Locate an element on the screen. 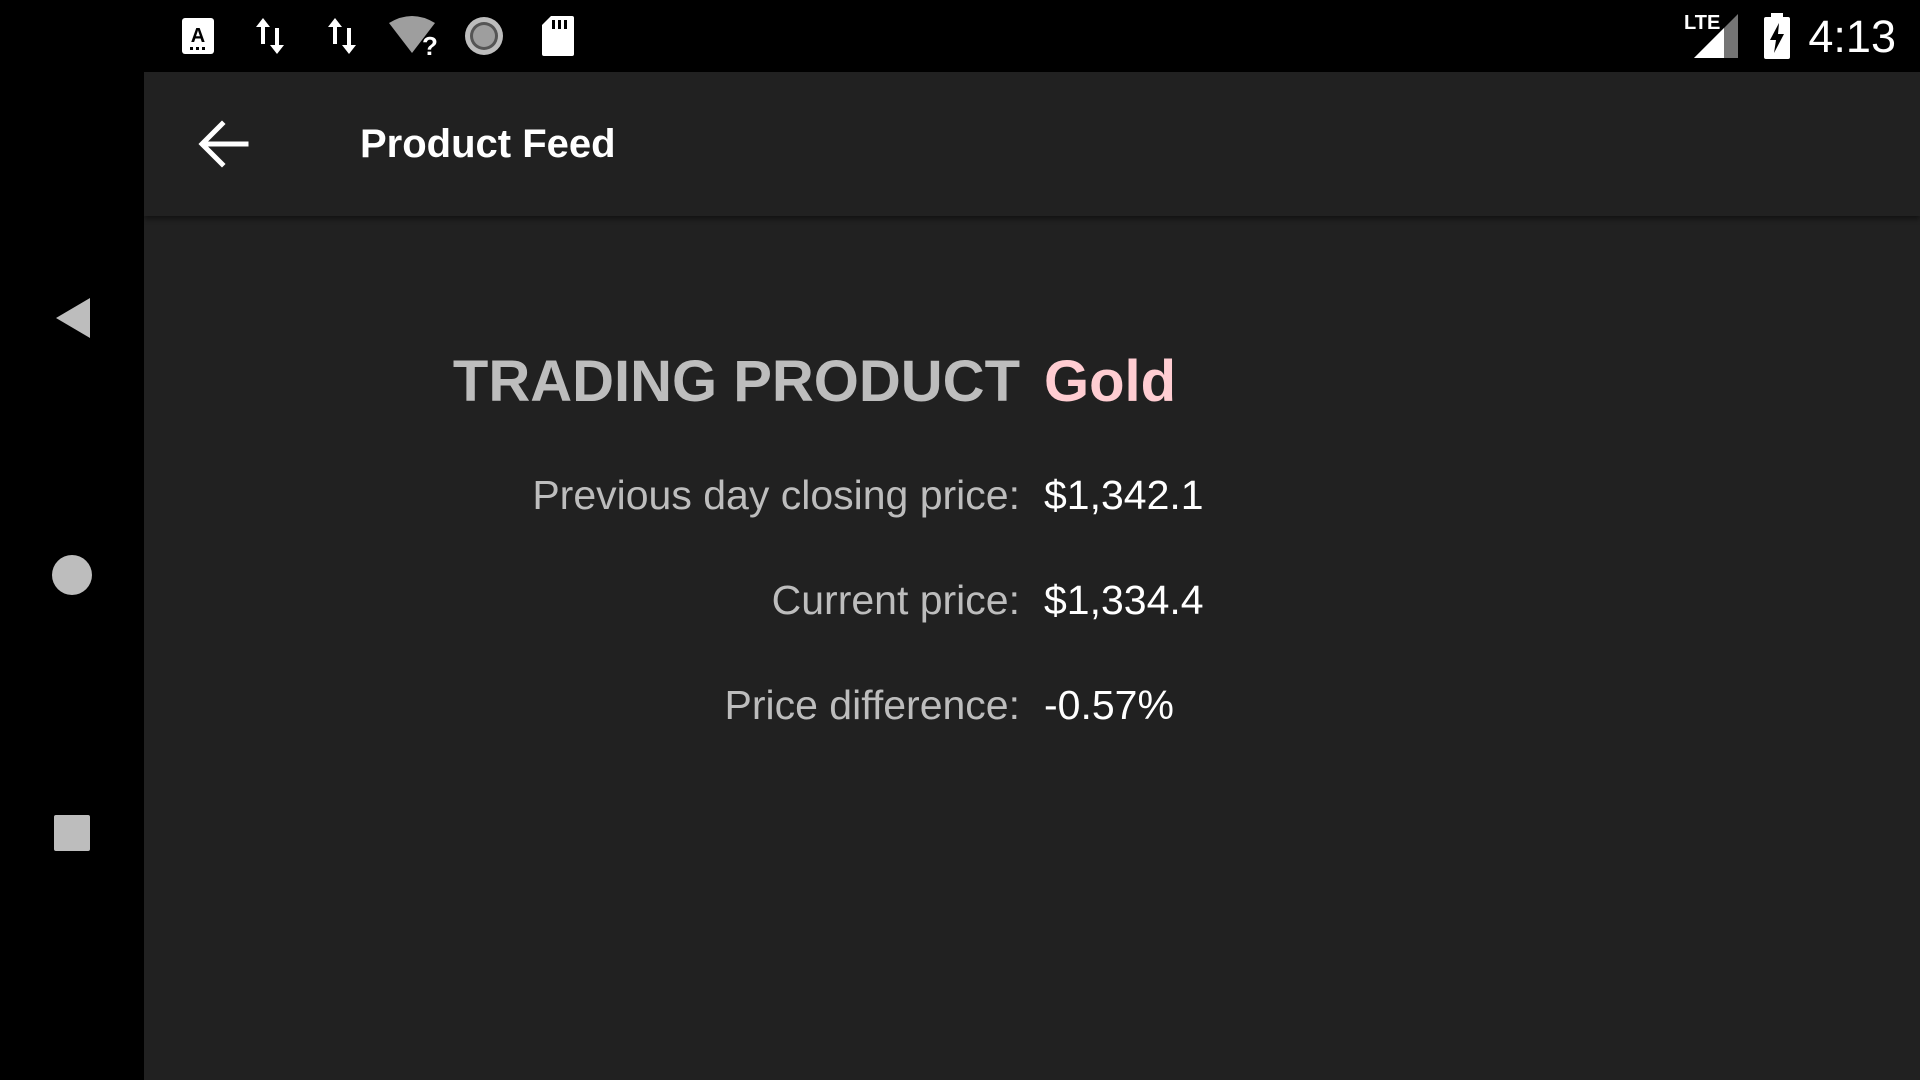  price-difference-row: Price difference: -0.57% is located at coordinates (1032, 706).